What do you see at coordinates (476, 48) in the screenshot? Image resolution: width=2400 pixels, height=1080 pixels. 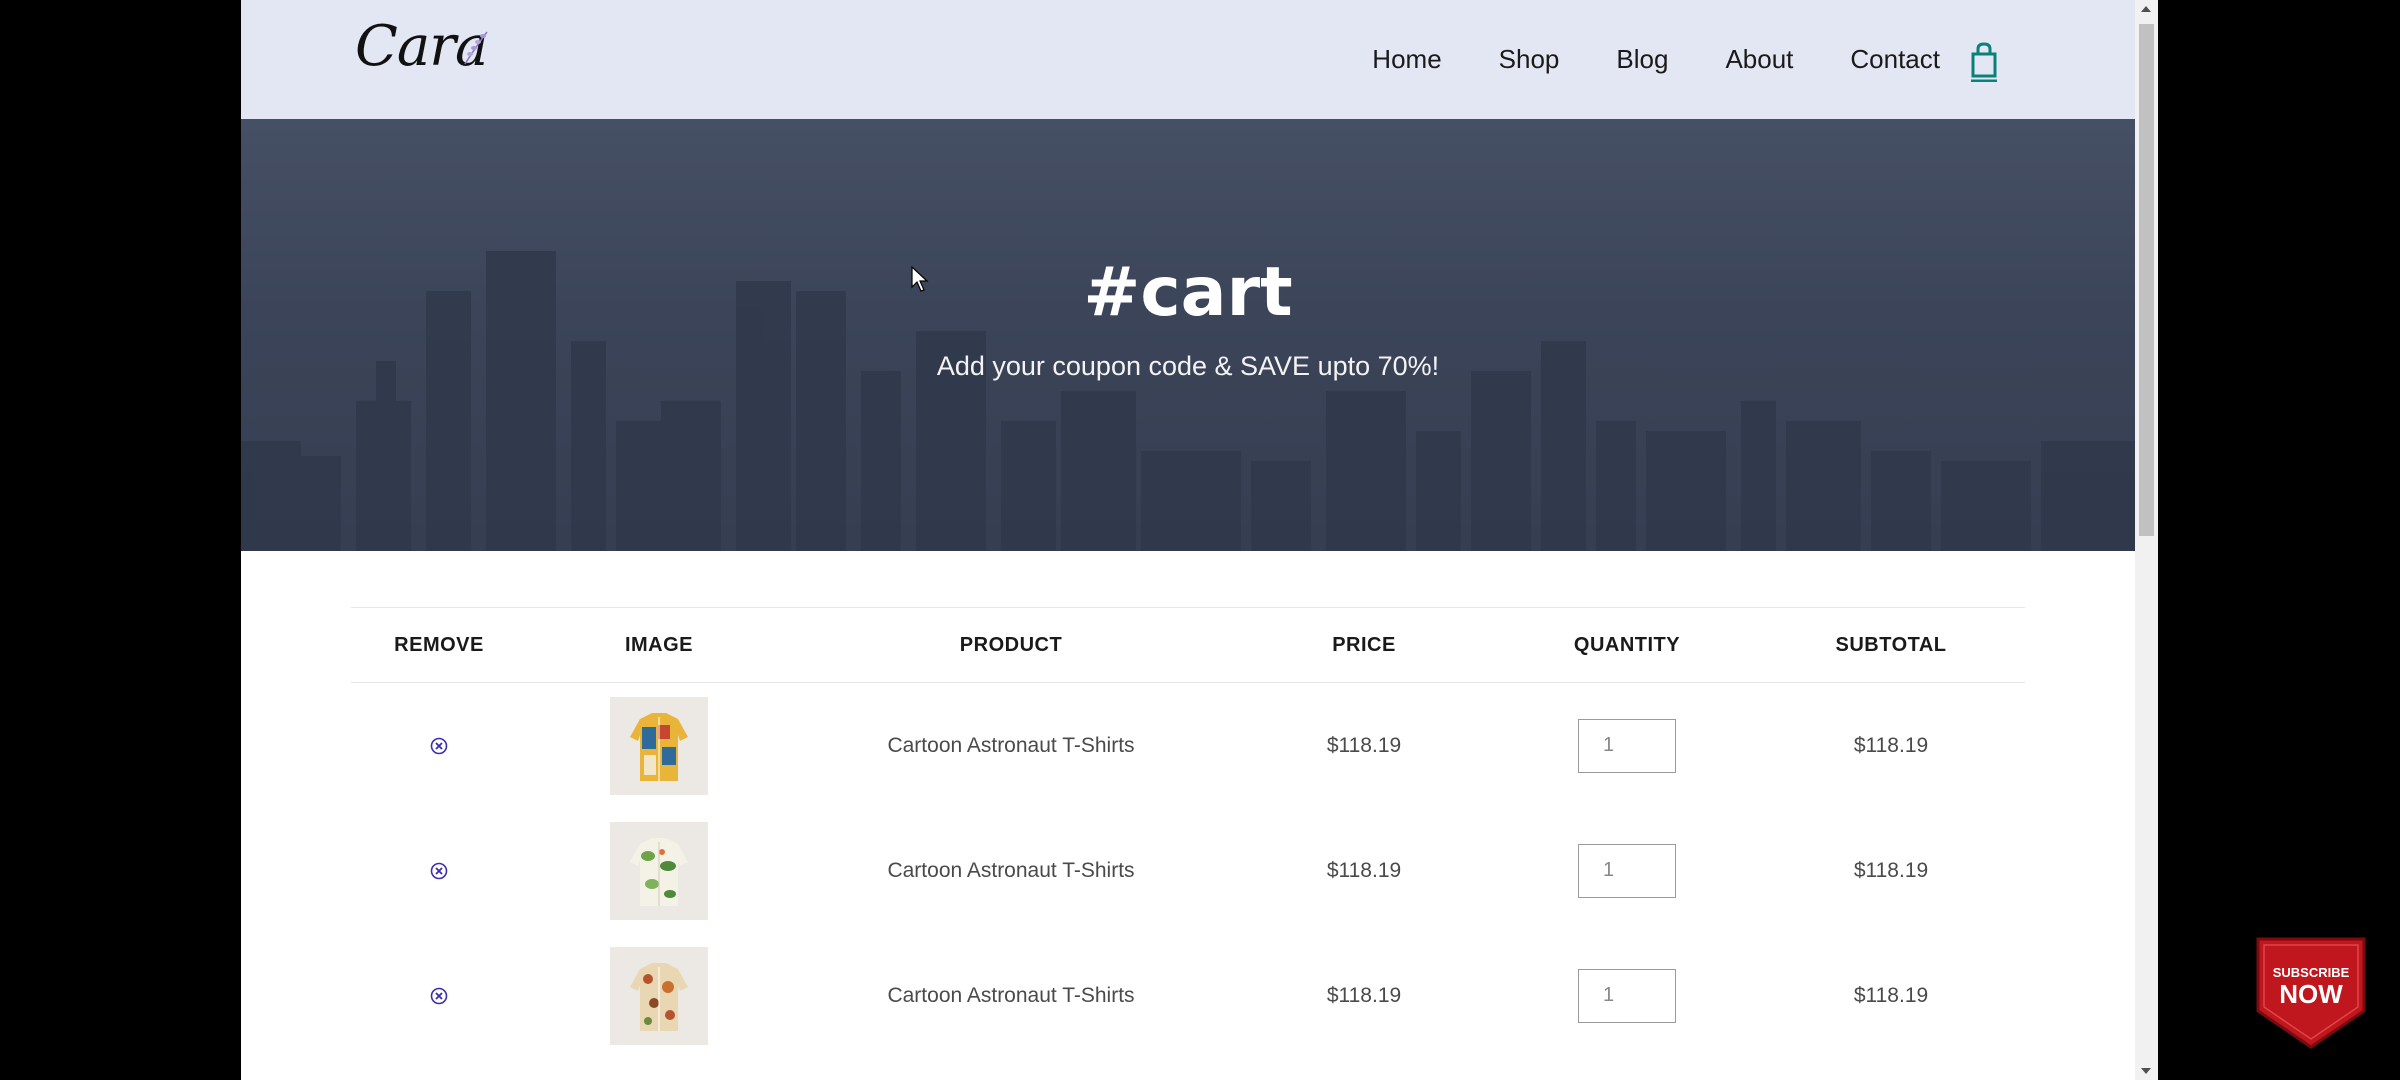 I see `lavender-sprig-icon` at bounding box center [476, 48].